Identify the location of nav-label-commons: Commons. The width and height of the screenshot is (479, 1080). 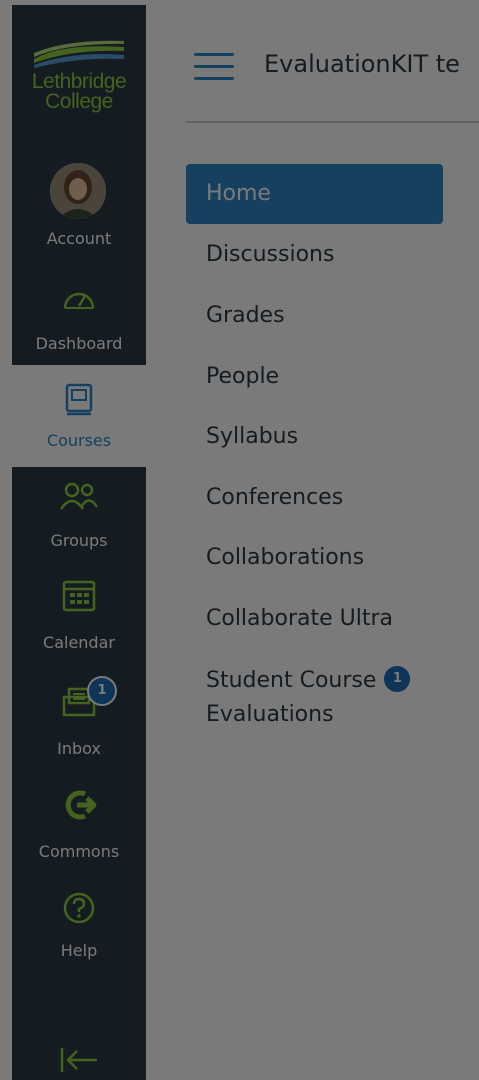
(79, 851).